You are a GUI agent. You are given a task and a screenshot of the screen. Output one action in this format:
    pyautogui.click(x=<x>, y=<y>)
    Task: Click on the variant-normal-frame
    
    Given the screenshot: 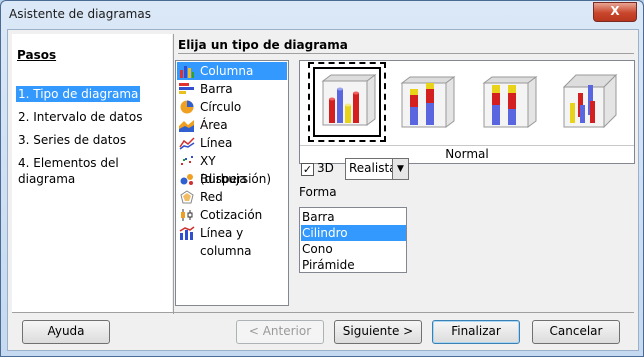 What is the action you would take?
    pyautogui.click(x=347, y=102)
    